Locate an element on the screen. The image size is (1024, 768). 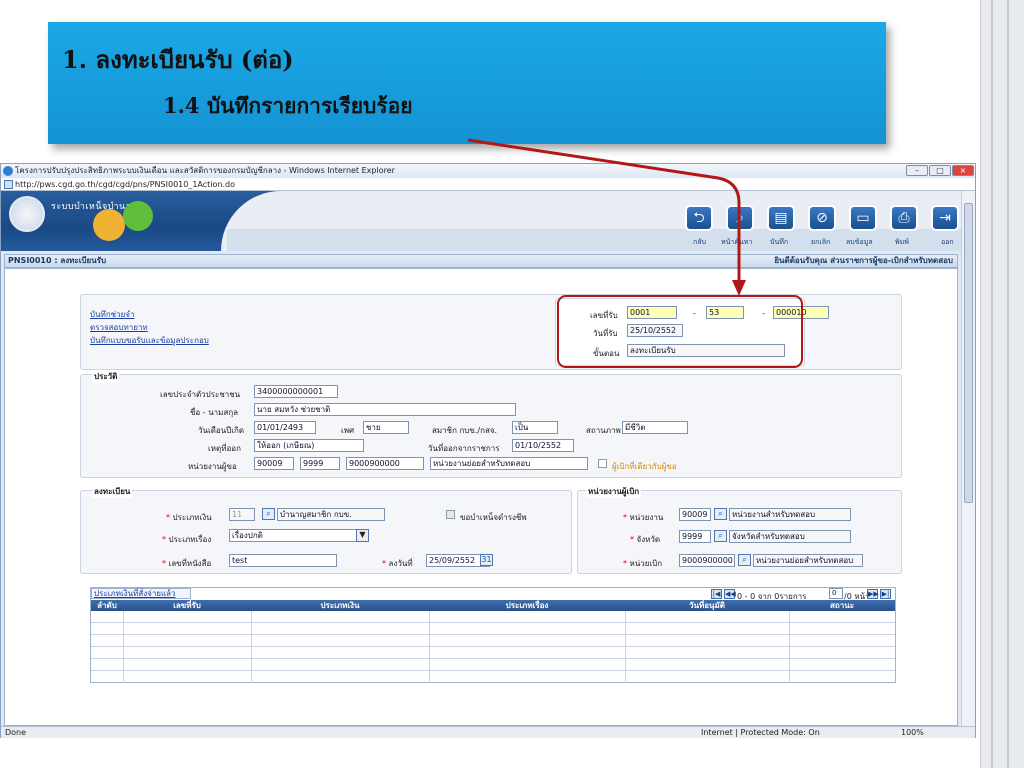
pay-unit-code: 9000900000 is located at coordinates (707, 560).